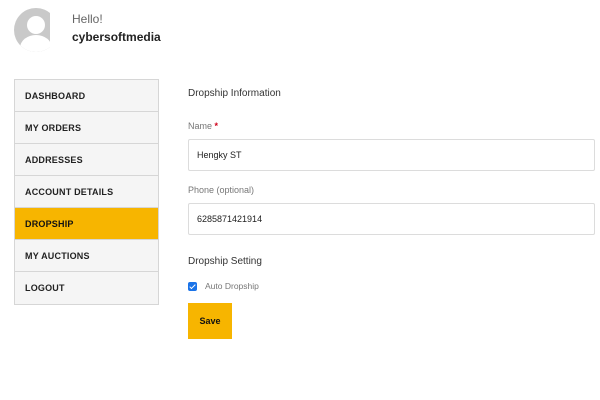  What do you see at coordinates (86, 224) in the screenshot?
I see `nav-item-dropship: DROPSHIP` at bounding box center [86, 224].